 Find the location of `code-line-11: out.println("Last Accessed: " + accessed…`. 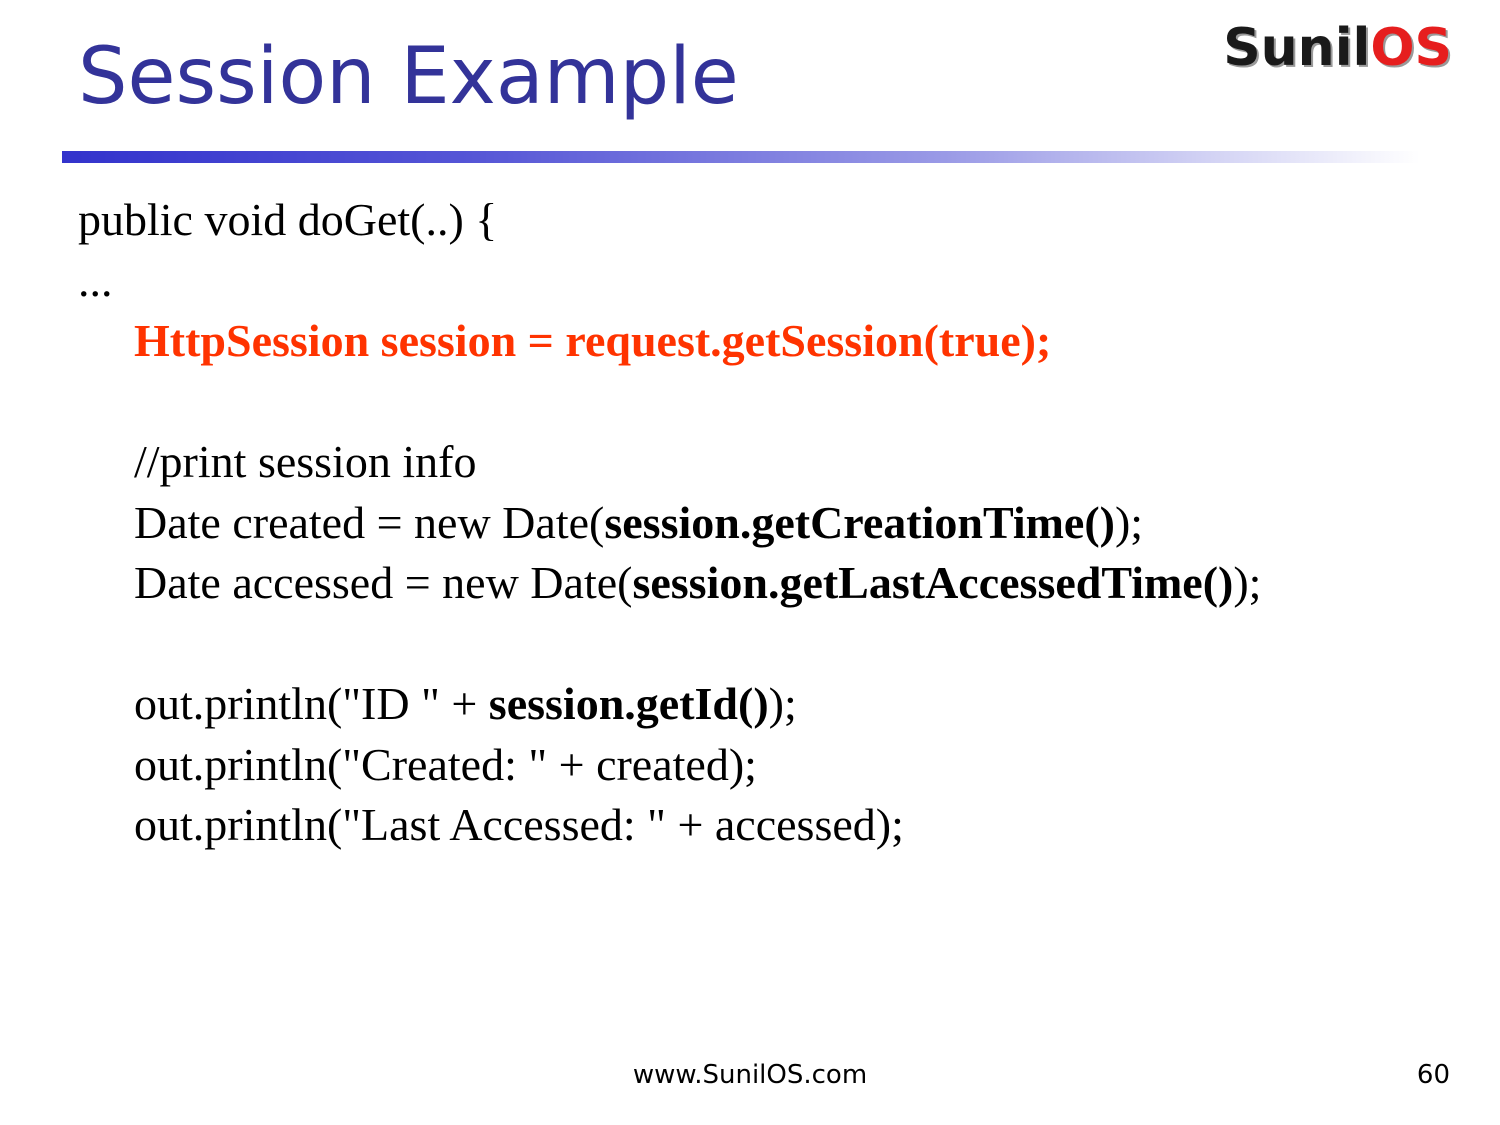

code-line-11: out.println("Last Accessed: " + accessed… is located at coordinates (519, 824).